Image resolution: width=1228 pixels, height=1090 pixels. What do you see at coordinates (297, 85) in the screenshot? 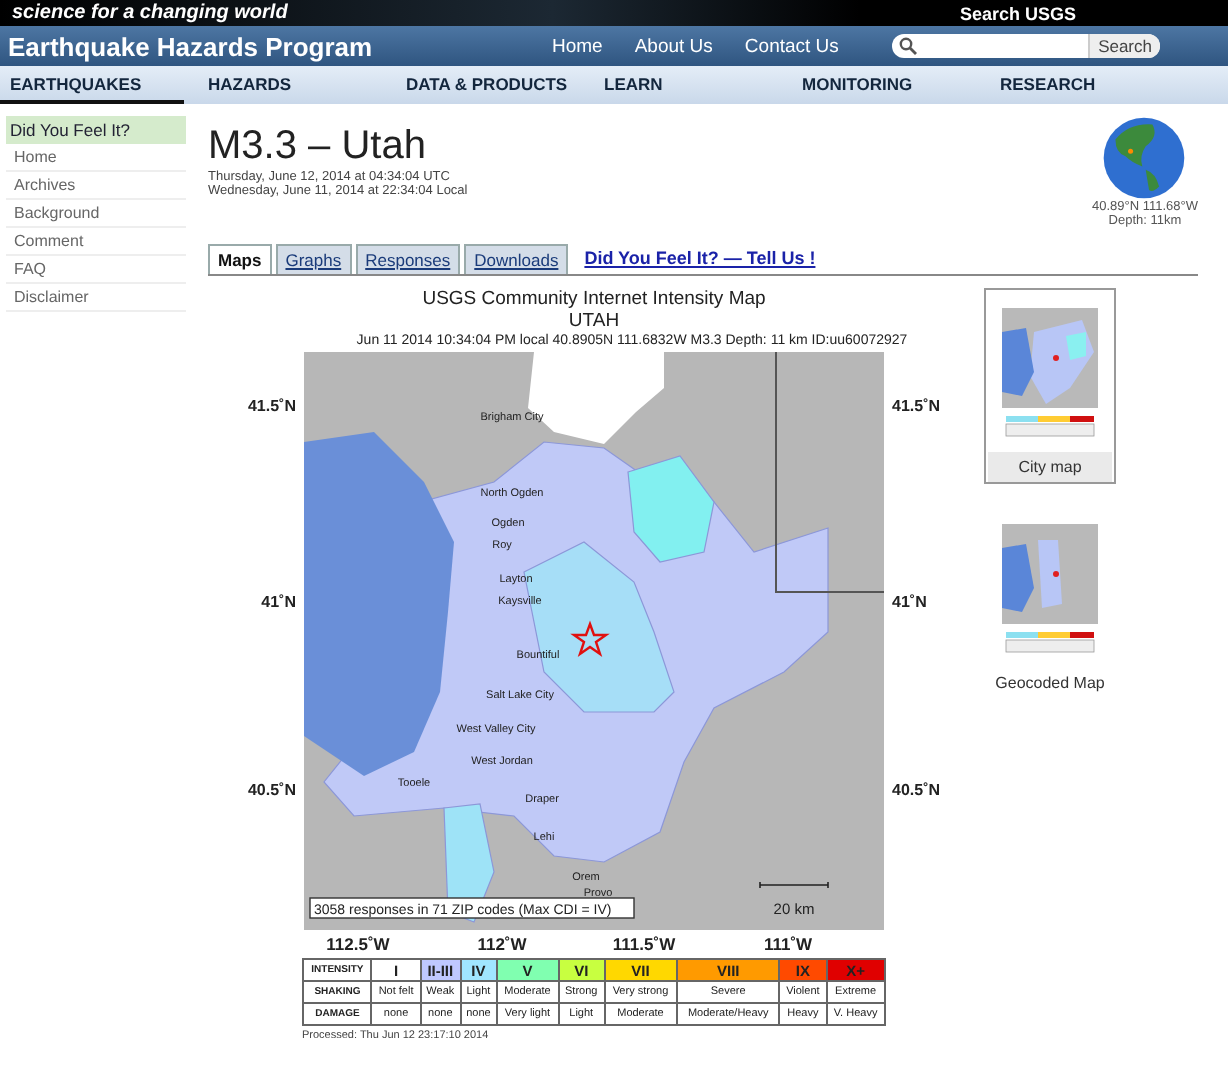
I see `nav-tab: HAZARDS` at bounding box center [297, 85].